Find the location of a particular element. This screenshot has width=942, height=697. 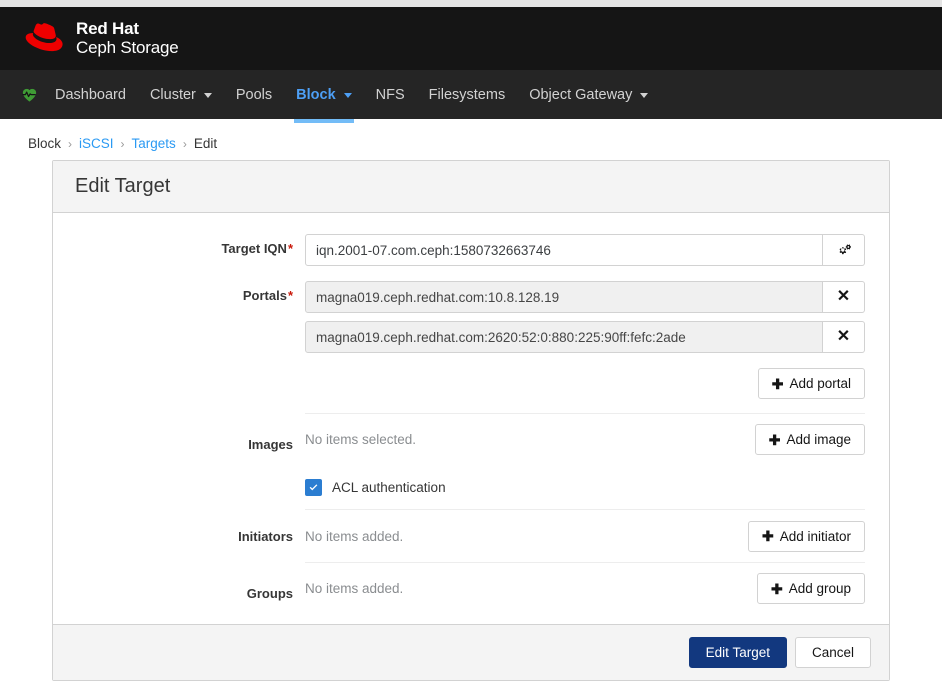

add-initiator-button: ✚ Add initiator is located at coordinates (806, 536).